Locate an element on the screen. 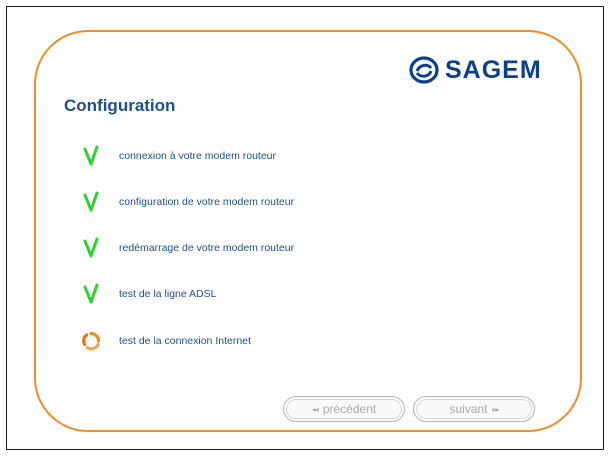 Image resolution: width=612 pixels, height=457 pixels. next-button: suivant ▸▸ is located at coordinates (474, 409).